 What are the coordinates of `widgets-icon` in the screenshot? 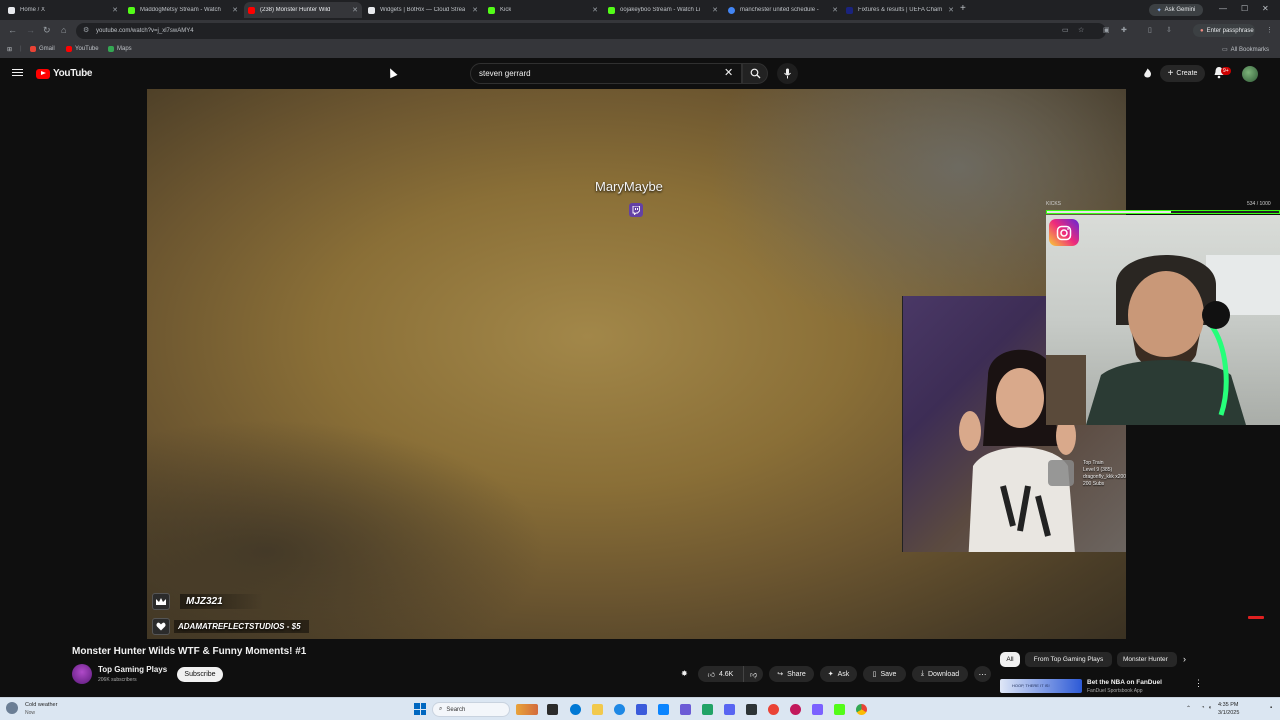 It's located at (527, 709).